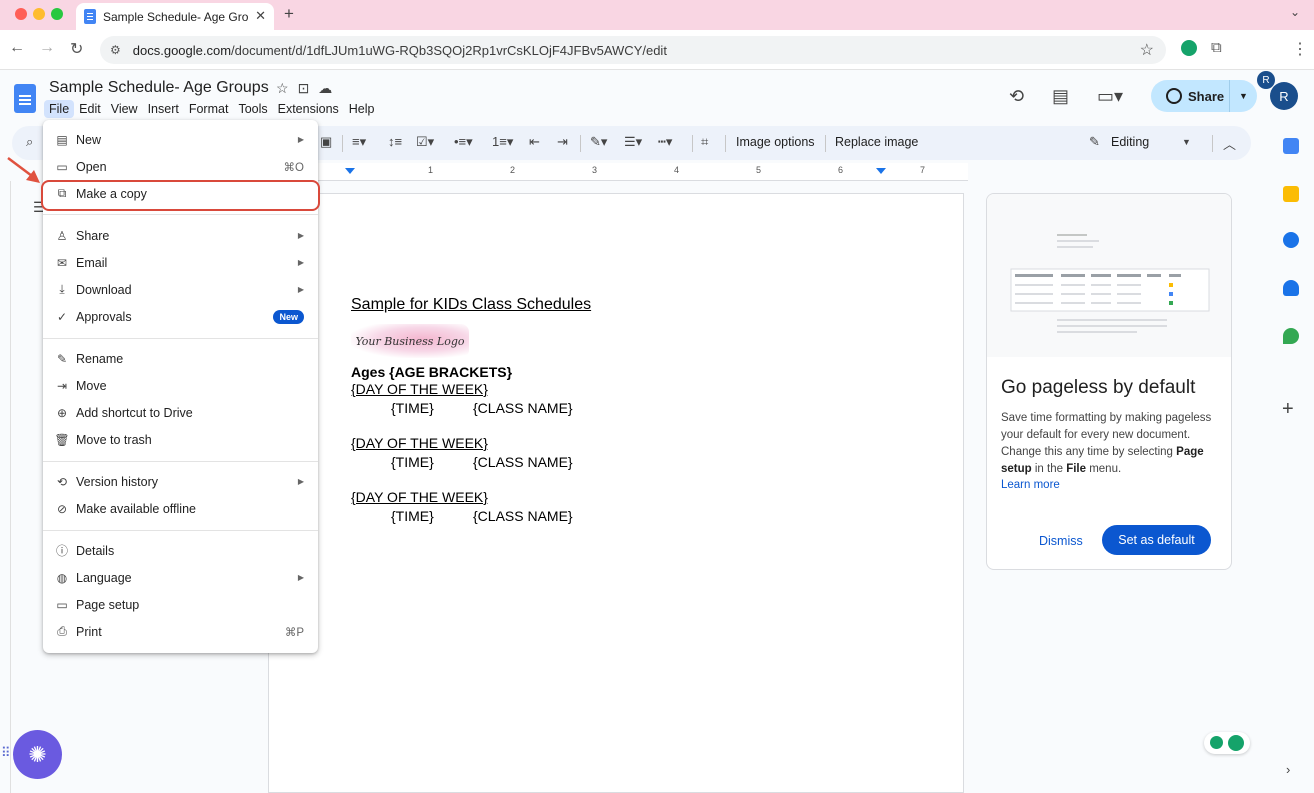 This screenshot has width=1314, height=793. Describe the element at coordinates (1147, 50) in the screenshot. I see `bookmark-star-icon: ☆` at that location.